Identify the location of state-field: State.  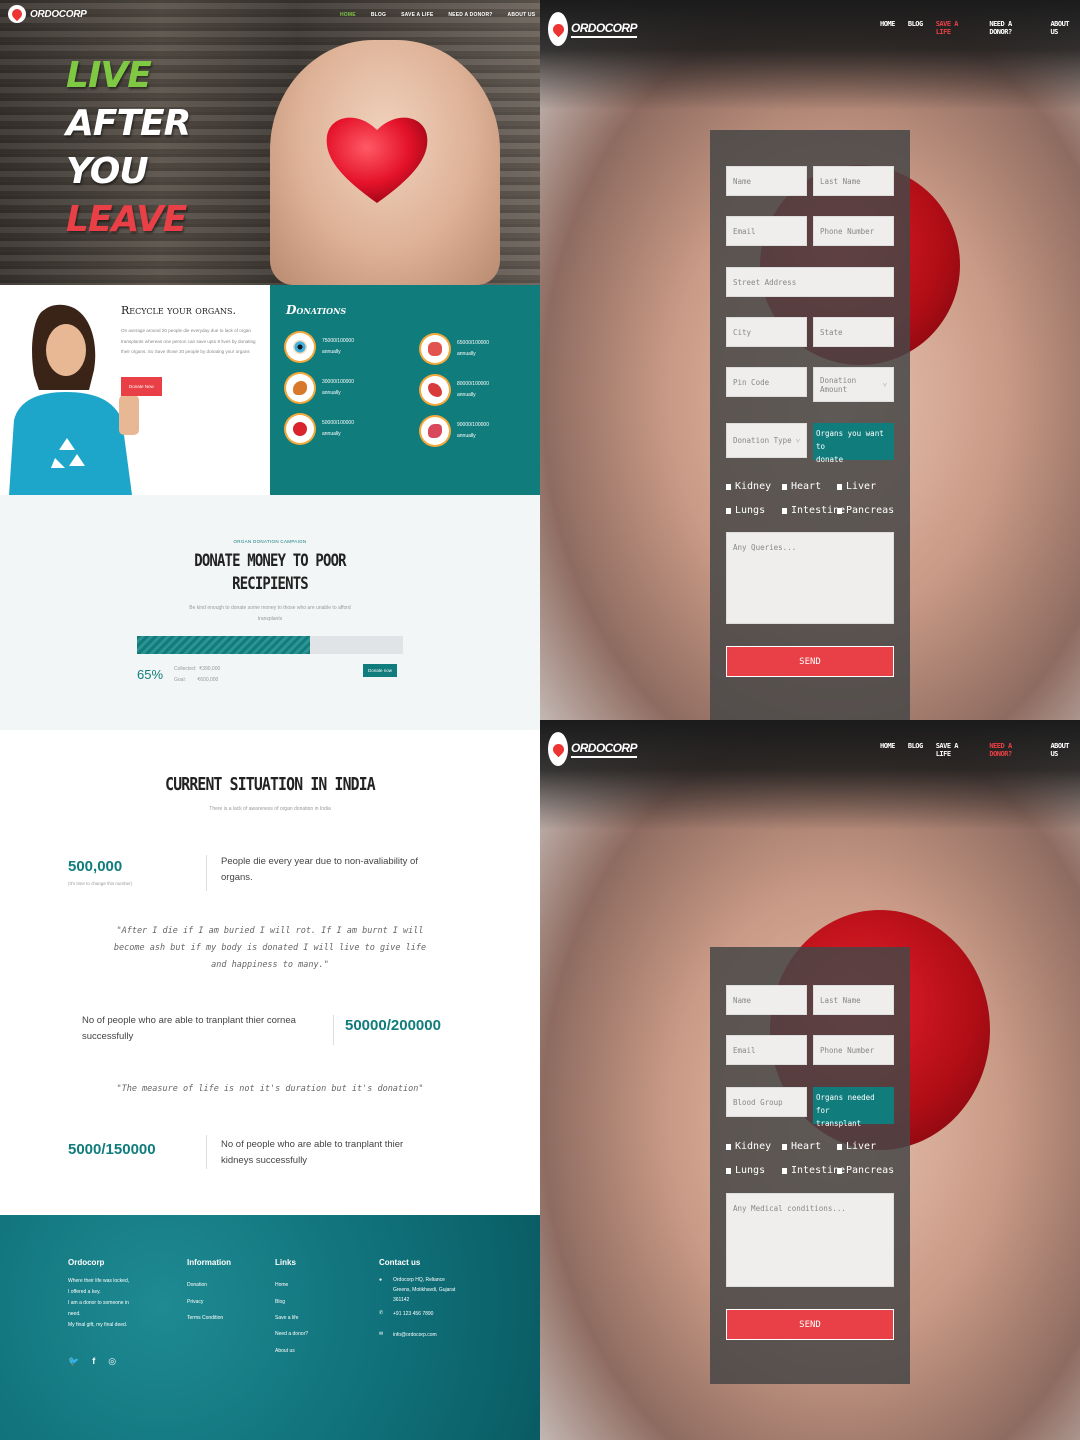
(853, 332).